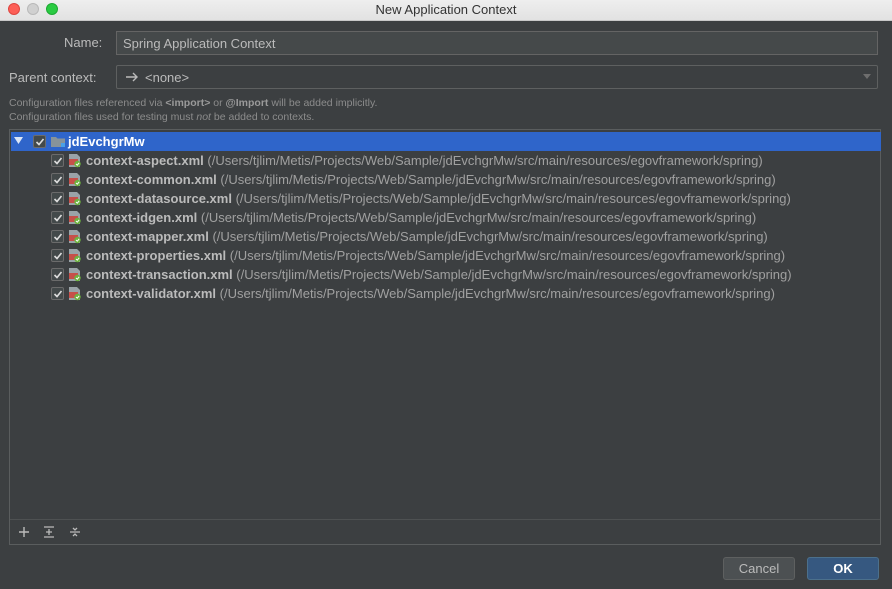  Describe the element at coordinates (156, 255) in the screenshot. I see `file-name-text: context-properties.xml` at that location.